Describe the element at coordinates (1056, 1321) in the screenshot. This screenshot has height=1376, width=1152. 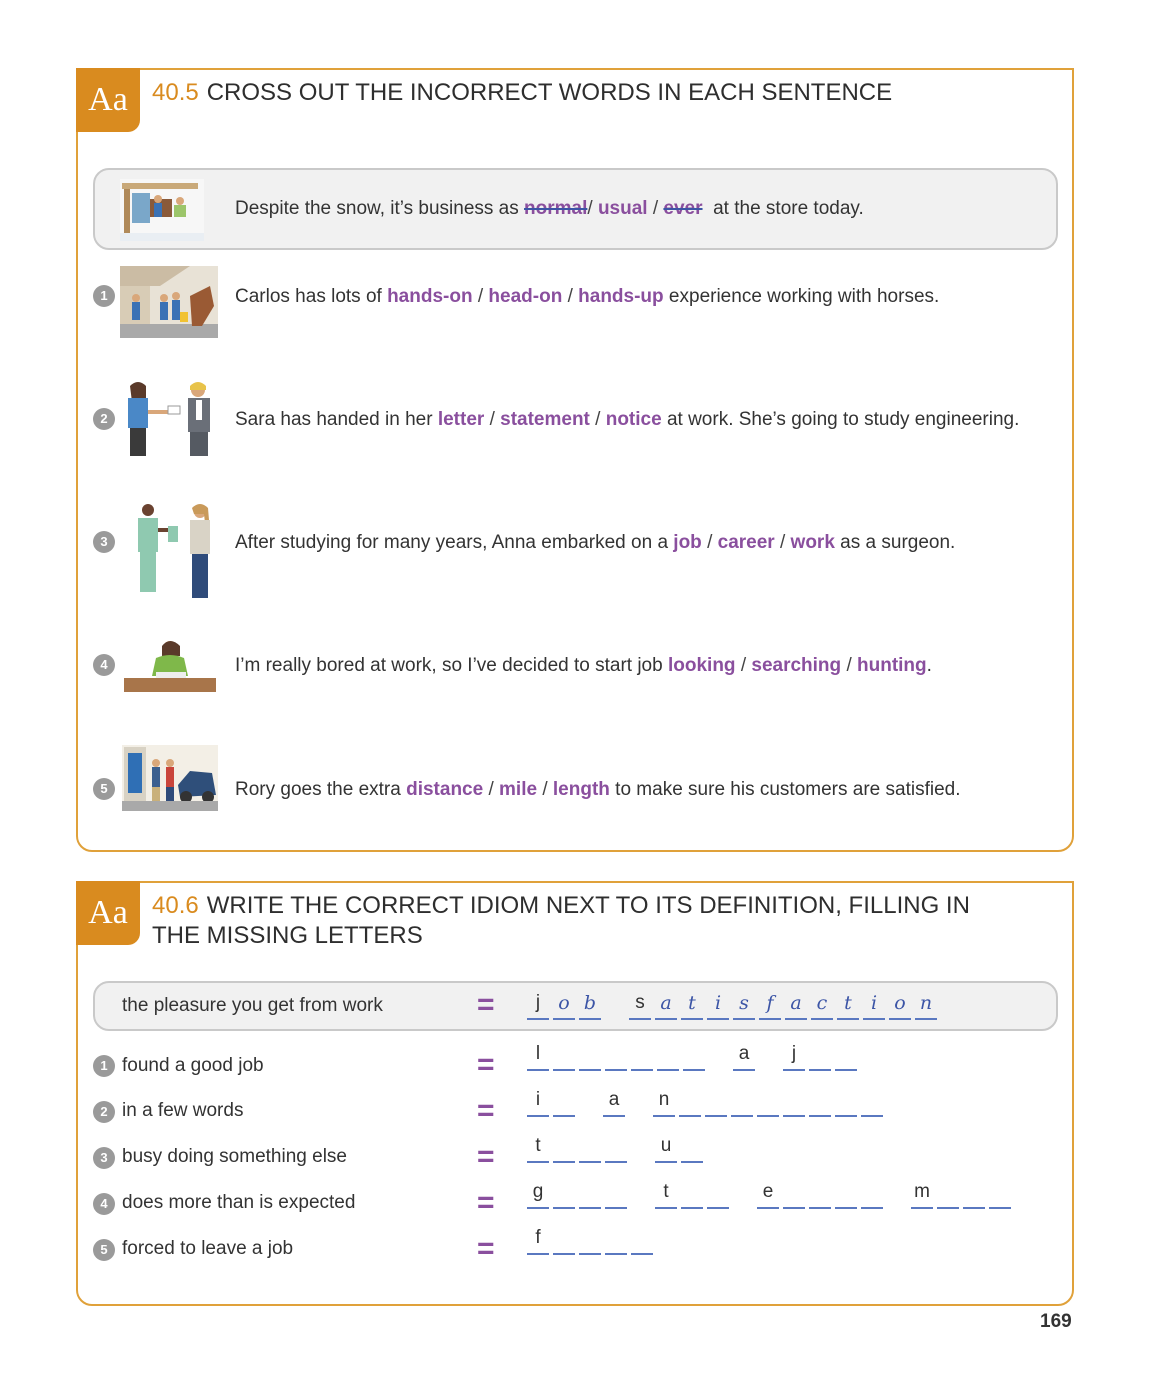
I see `page-number: 169` at that location.